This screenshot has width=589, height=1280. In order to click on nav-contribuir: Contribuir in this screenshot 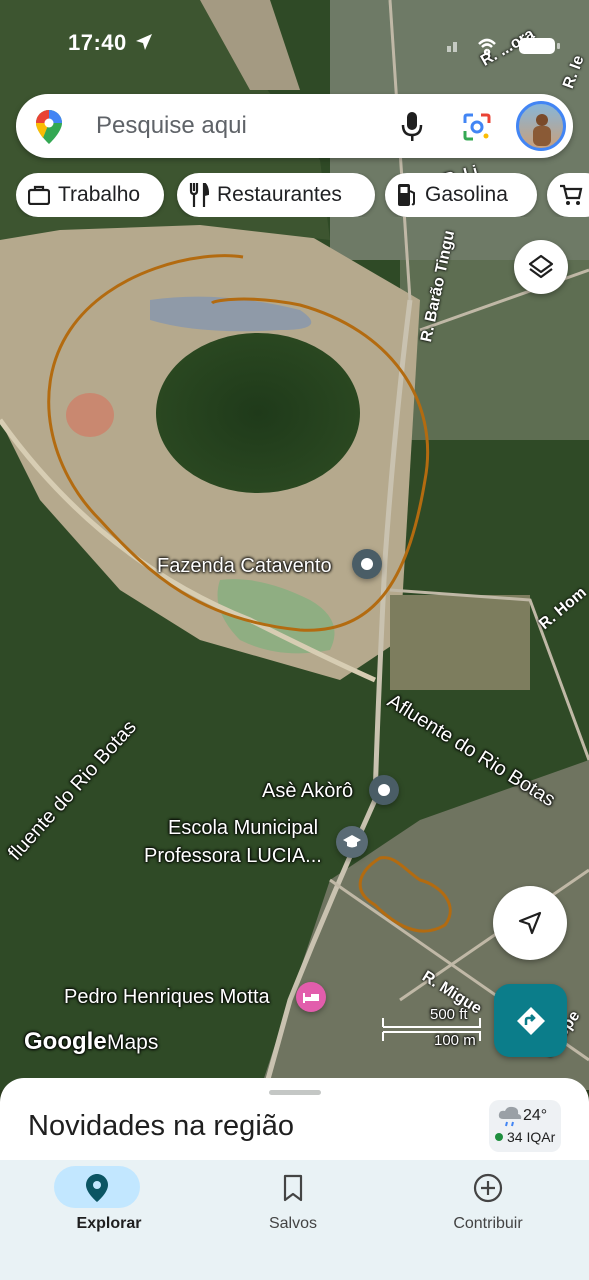, I will do `click(488, 1205)`.